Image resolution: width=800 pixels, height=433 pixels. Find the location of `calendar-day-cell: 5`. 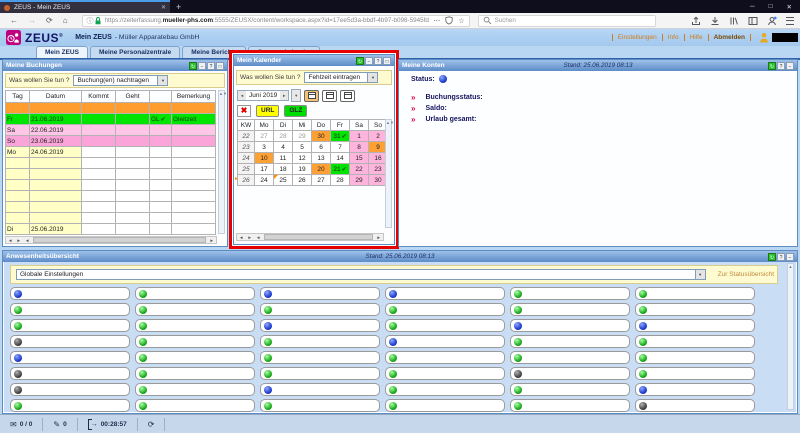

calendar-day-cell: 5 is located at coordinates (302, 147).